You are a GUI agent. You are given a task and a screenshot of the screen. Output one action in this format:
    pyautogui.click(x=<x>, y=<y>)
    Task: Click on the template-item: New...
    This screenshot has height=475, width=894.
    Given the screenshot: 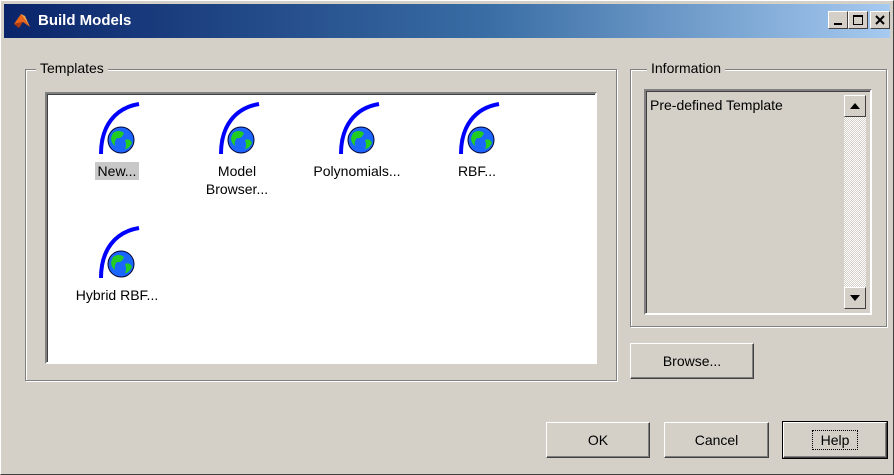 What is the action you would take?
    pyautogui.click(x=117, y=140)
    